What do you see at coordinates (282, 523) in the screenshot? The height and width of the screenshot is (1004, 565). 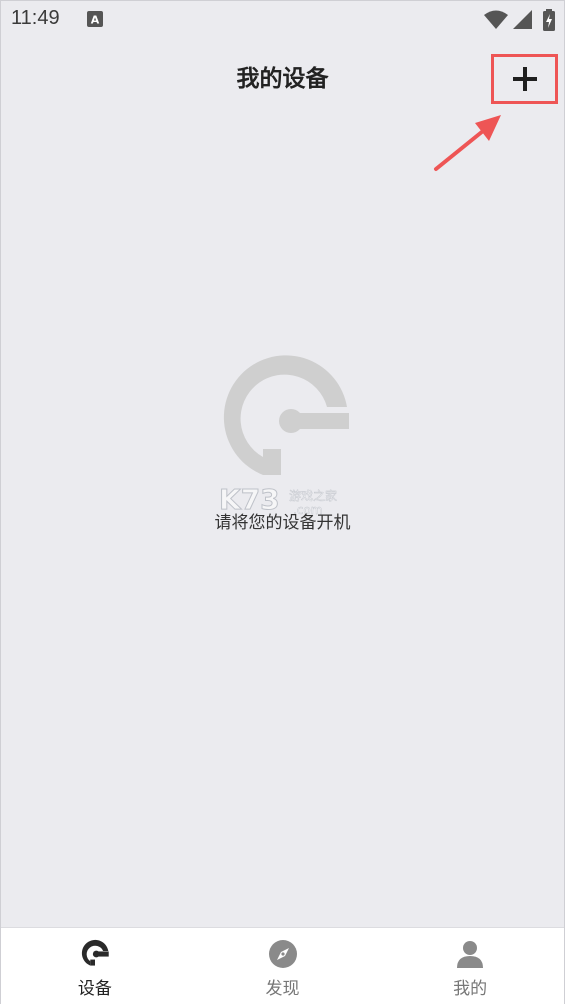 I see `empty-state-message: 请将您的设备开机` at bounding box center [282, 523].